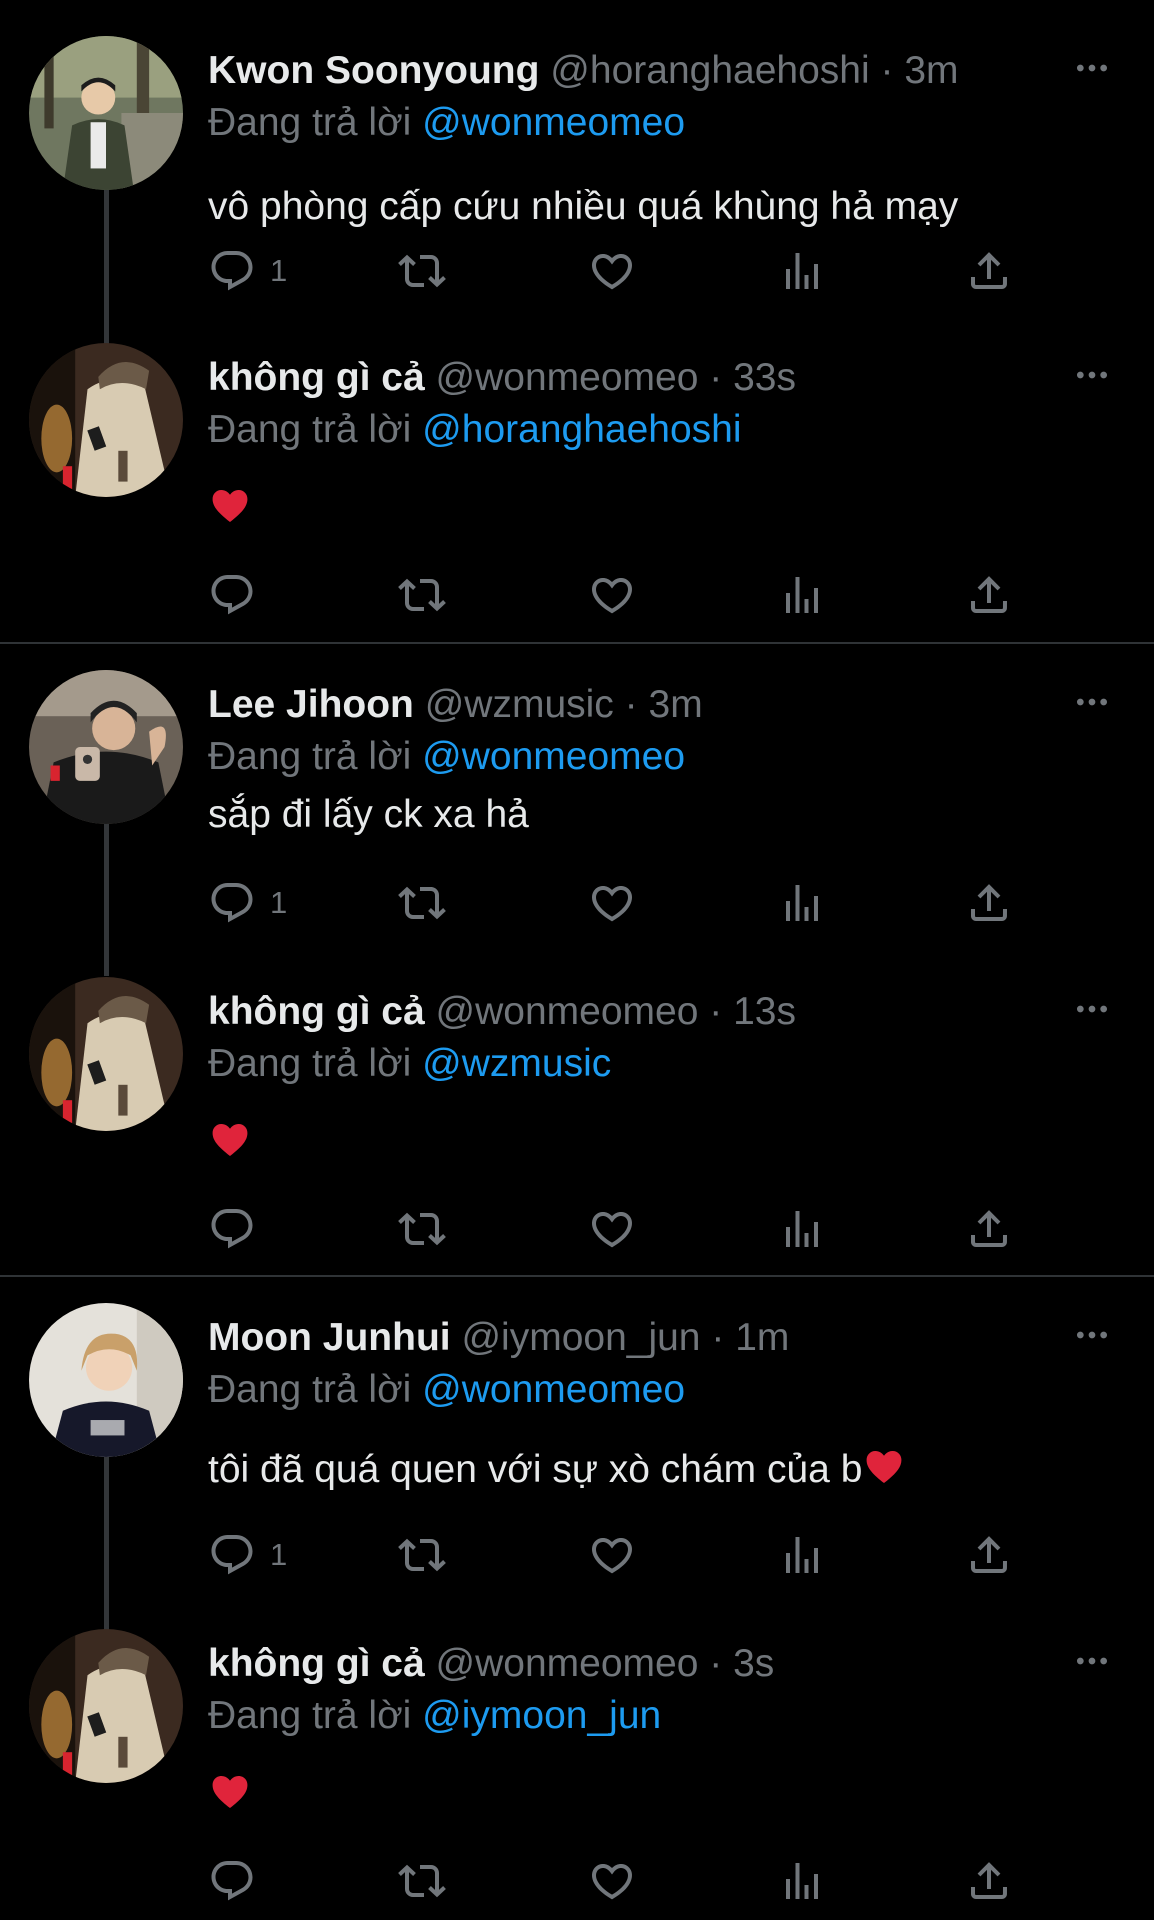  What do you see at coordinates (329, 1337) in the screenshot?
I see `display-name: Moon Junhui` at bounding box center [329, 1337].